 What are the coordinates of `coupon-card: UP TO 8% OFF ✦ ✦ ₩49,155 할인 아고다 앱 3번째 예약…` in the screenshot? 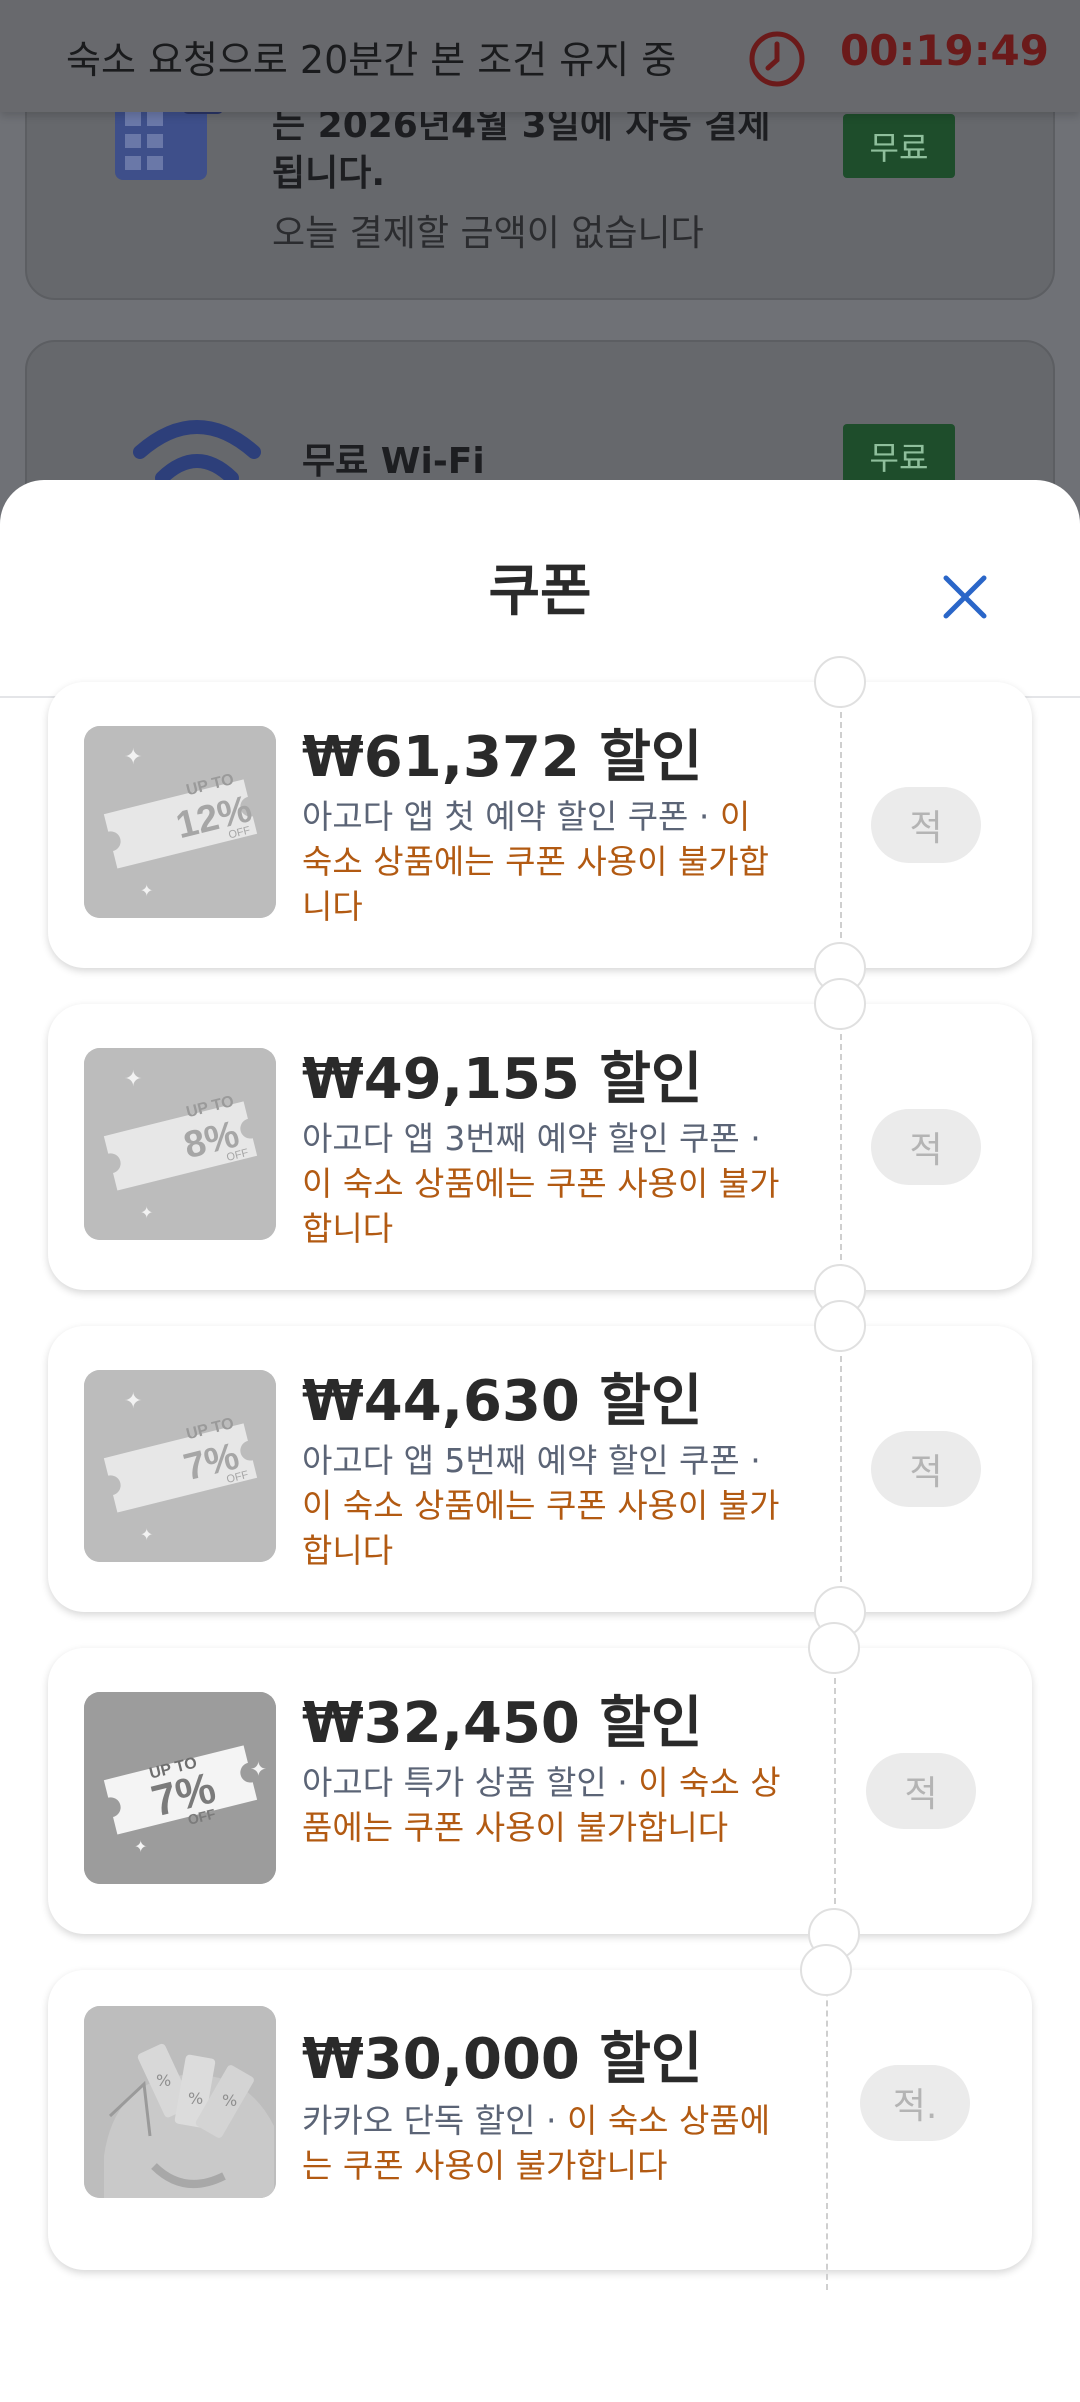 It's located at (540, 1147).